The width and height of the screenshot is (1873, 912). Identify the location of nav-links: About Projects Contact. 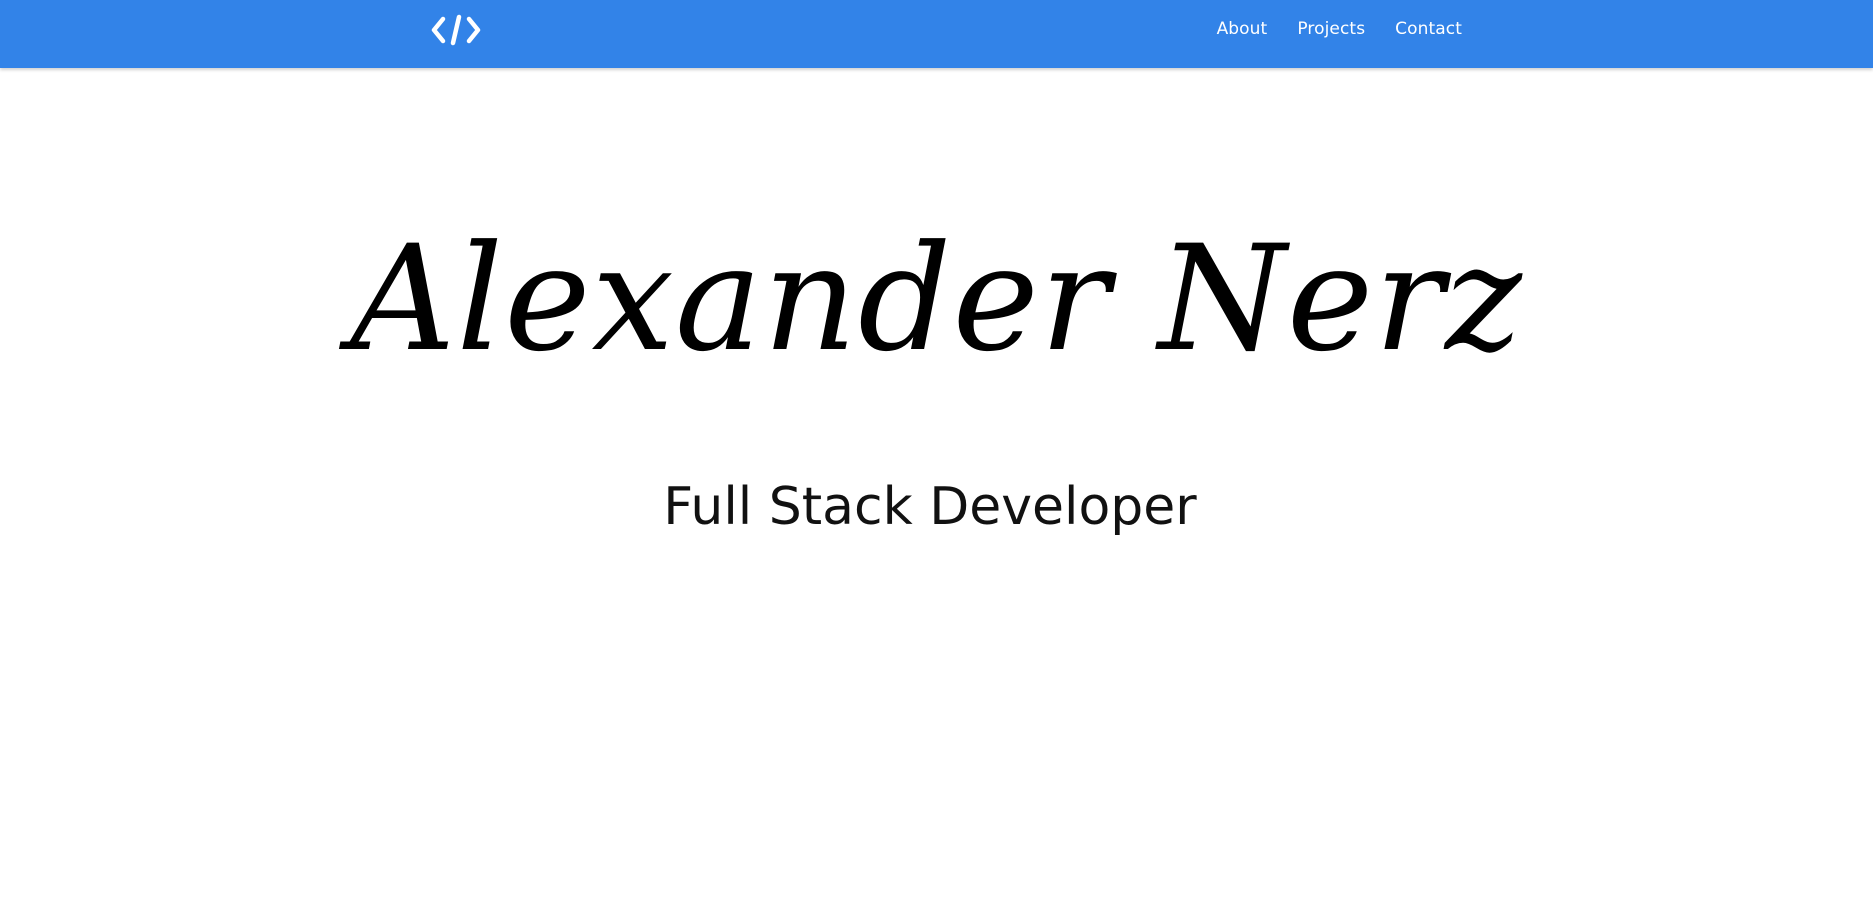
(1332, 29).